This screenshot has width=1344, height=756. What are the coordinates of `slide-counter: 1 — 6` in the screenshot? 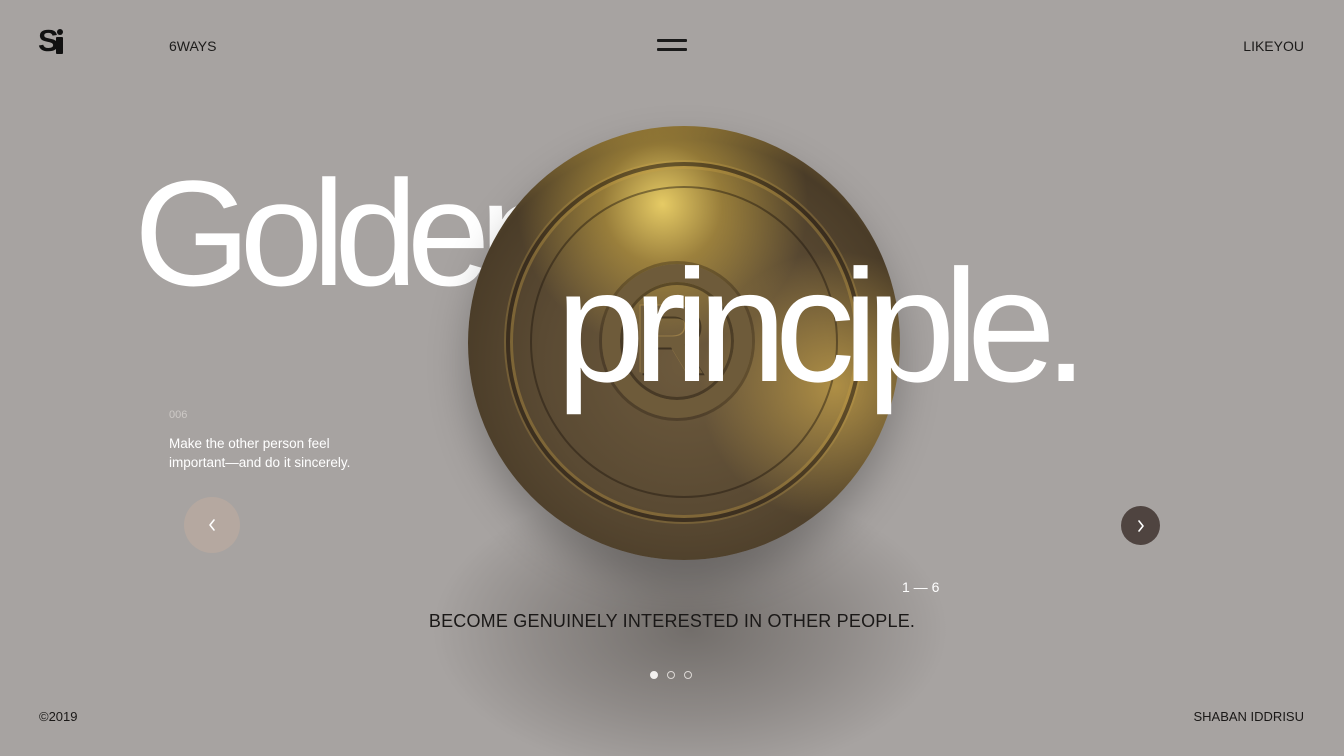 It's located at (921, 587).